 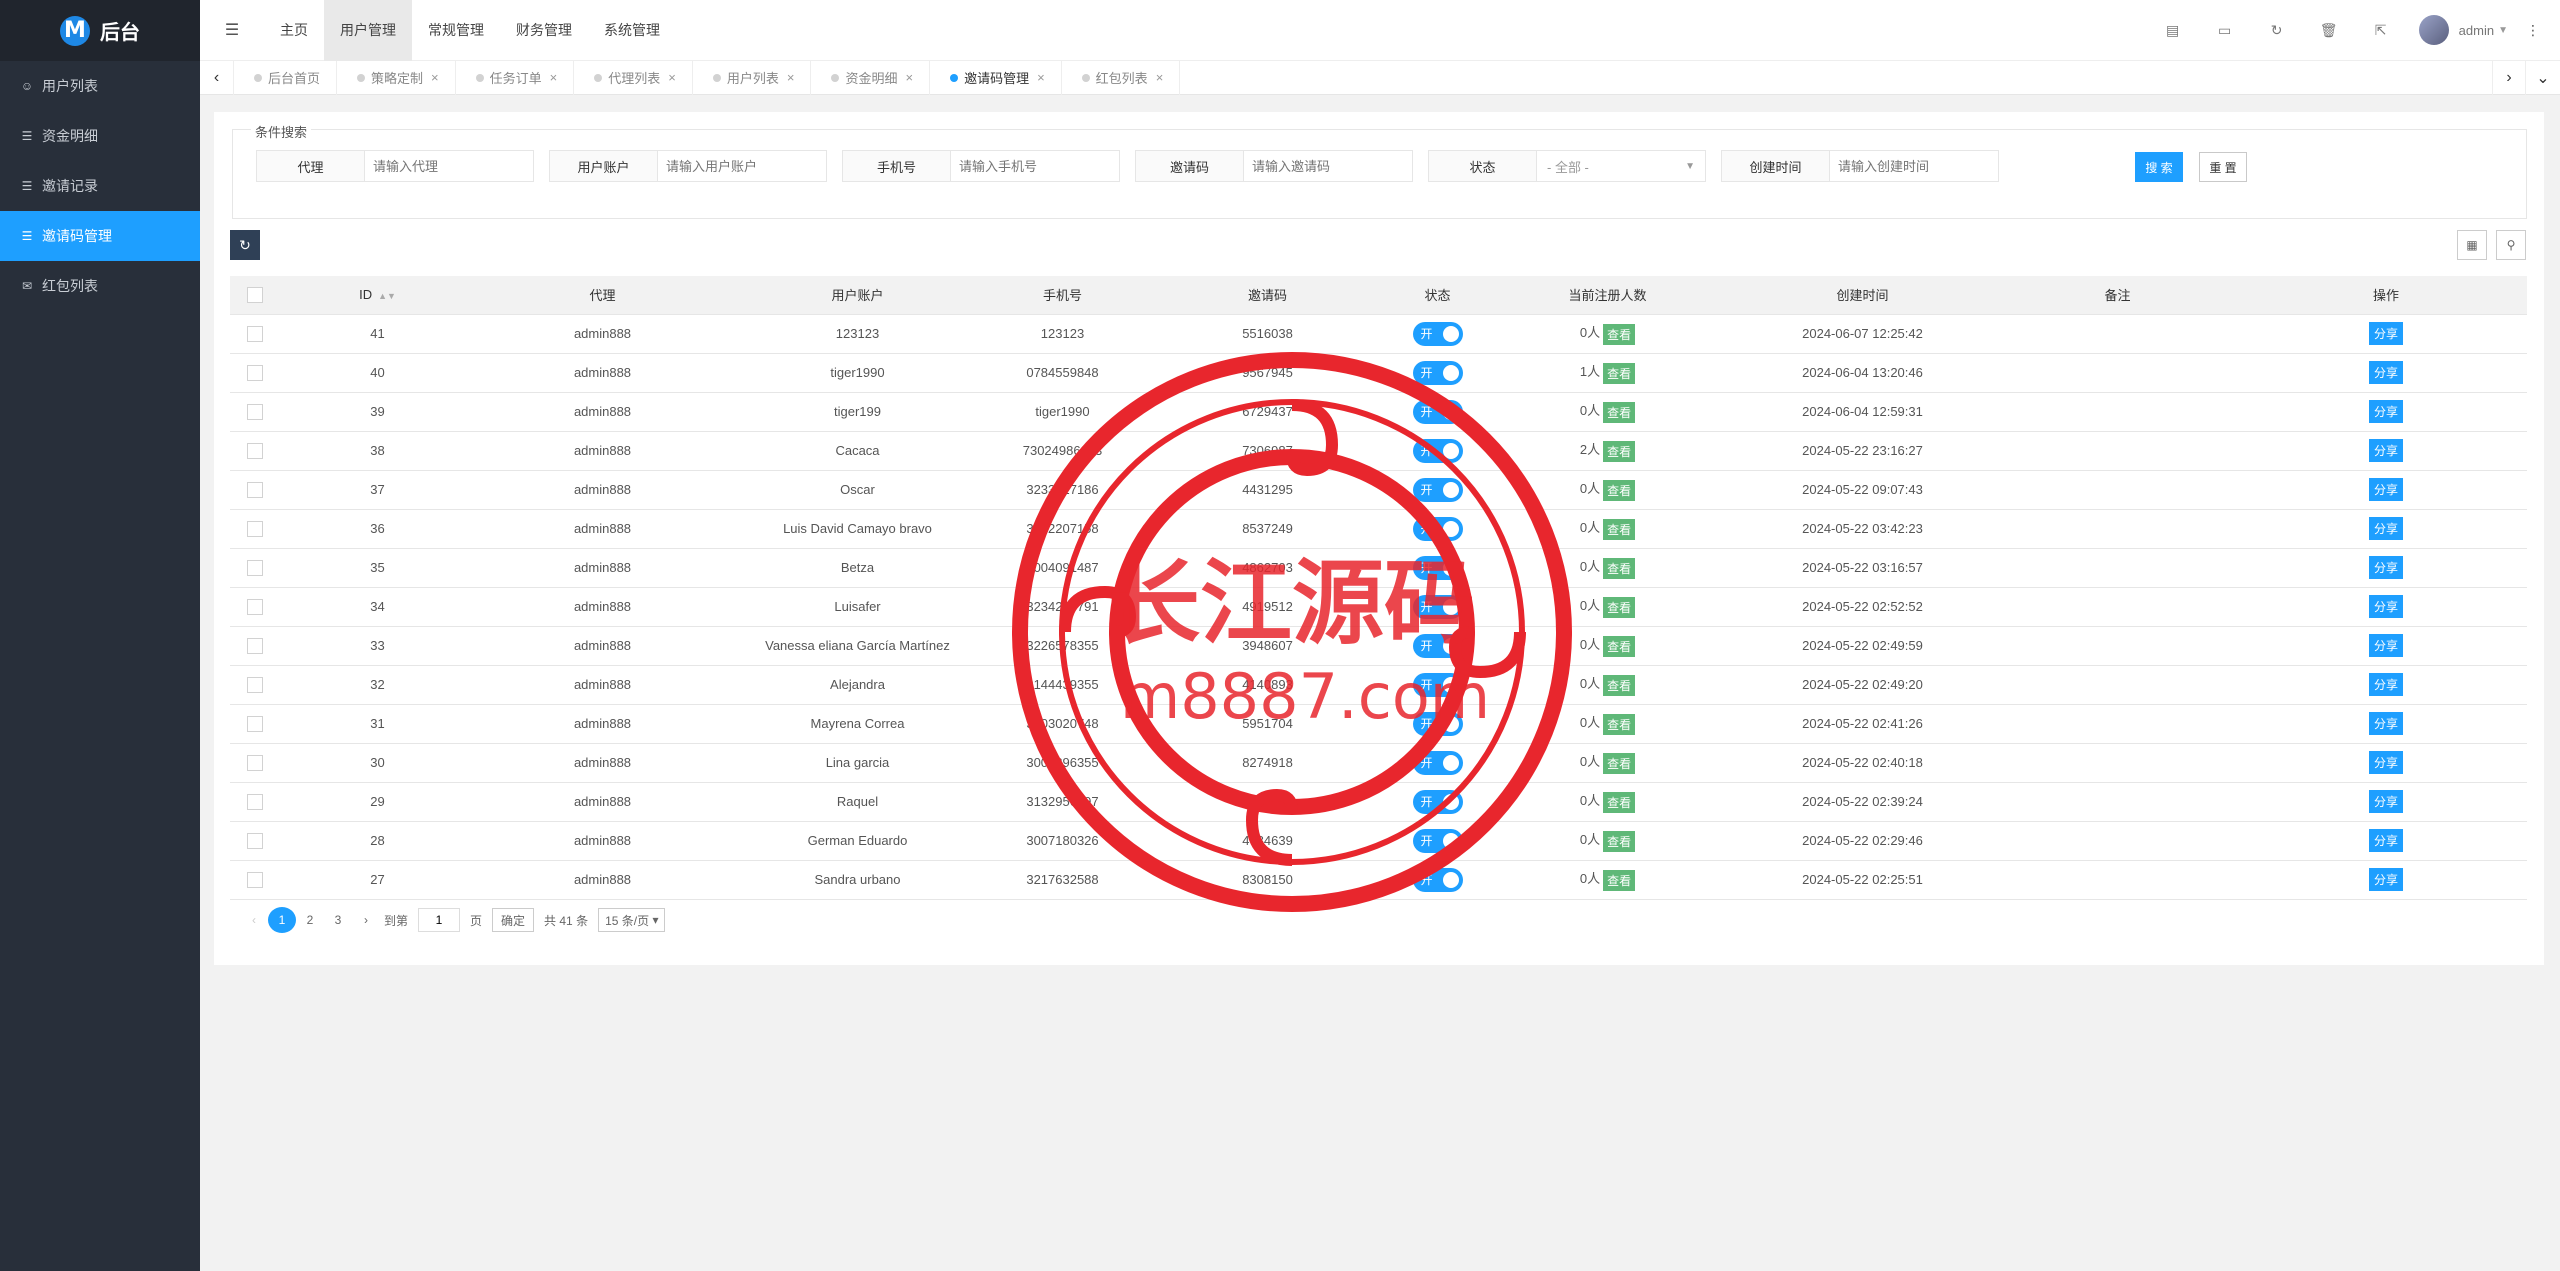 What do you see at coordinates (2472, 245) in the screenshot?
I see `columns-icon: ▦` at bounding box center [2472, 245].